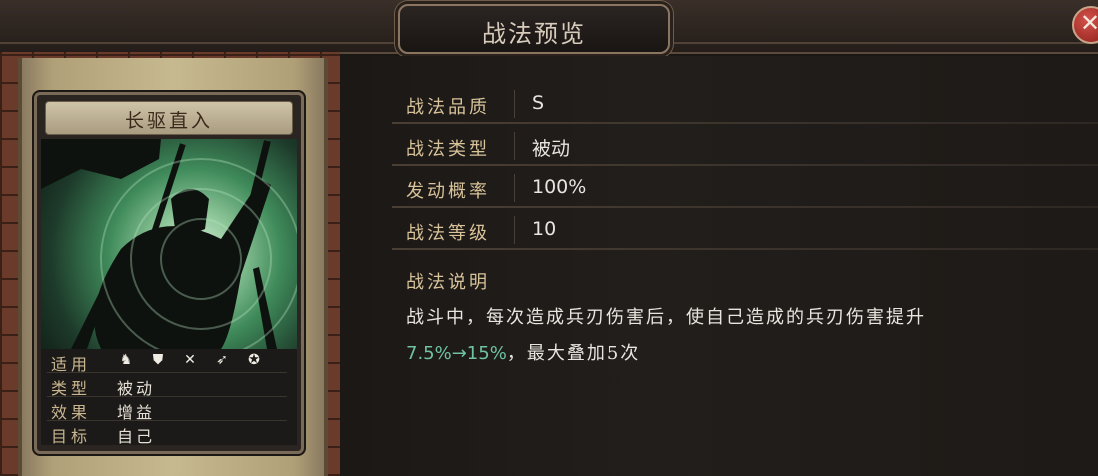 Image resolution: width=1098 pixels, height=476 pixels. I want to click on description-title: 战法说明, so click(448, 282).